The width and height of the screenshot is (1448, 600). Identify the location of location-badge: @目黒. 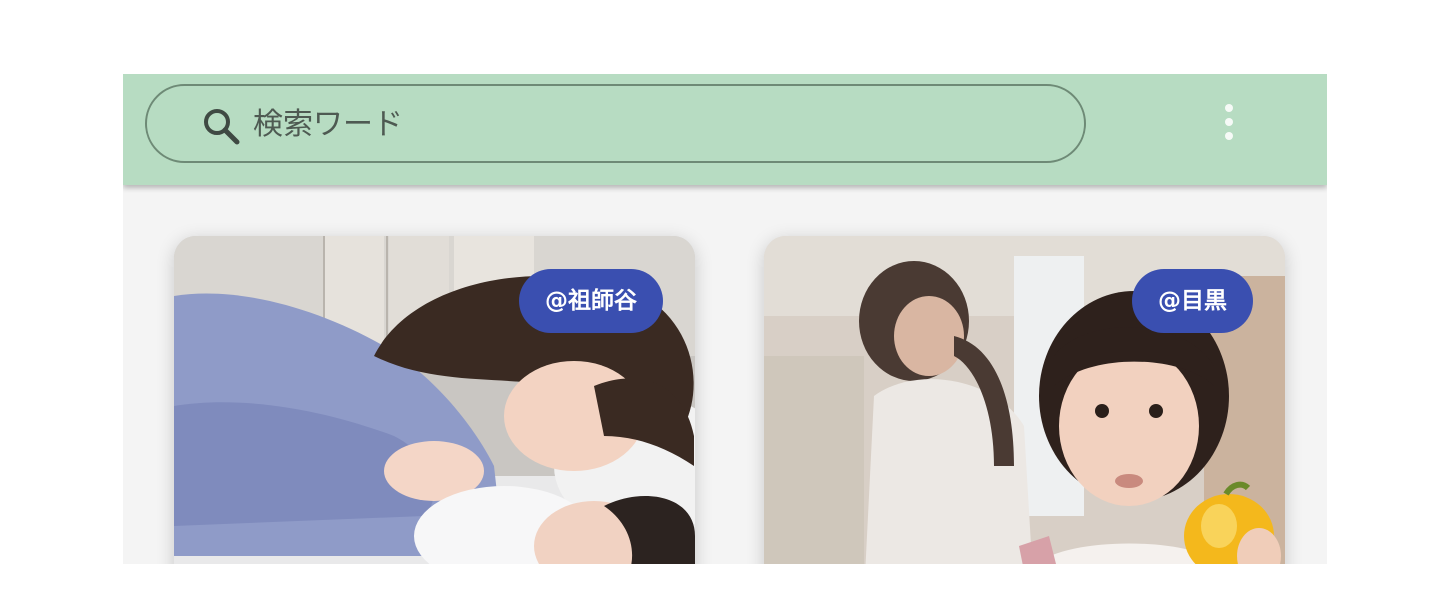
(1192, 301).